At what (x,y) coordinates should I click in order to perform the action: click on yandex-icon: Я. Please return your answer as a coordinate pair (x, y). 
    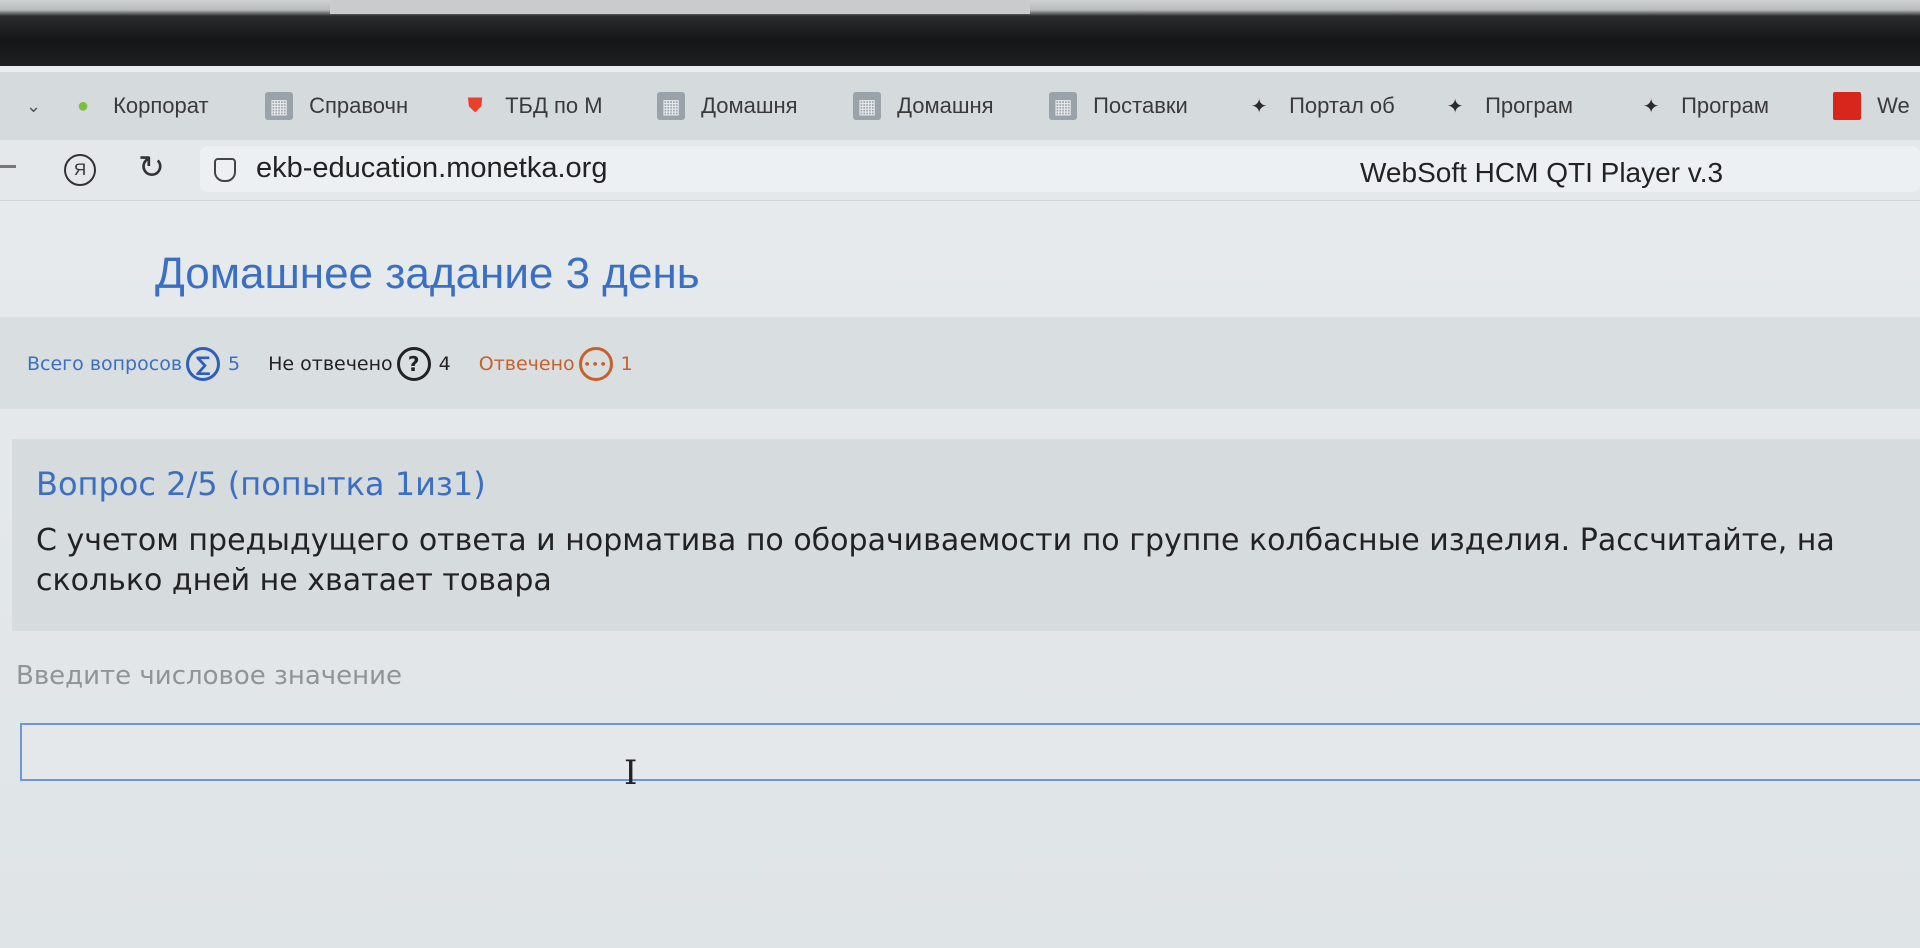
    Looking at the image, I should click on (80, 170).